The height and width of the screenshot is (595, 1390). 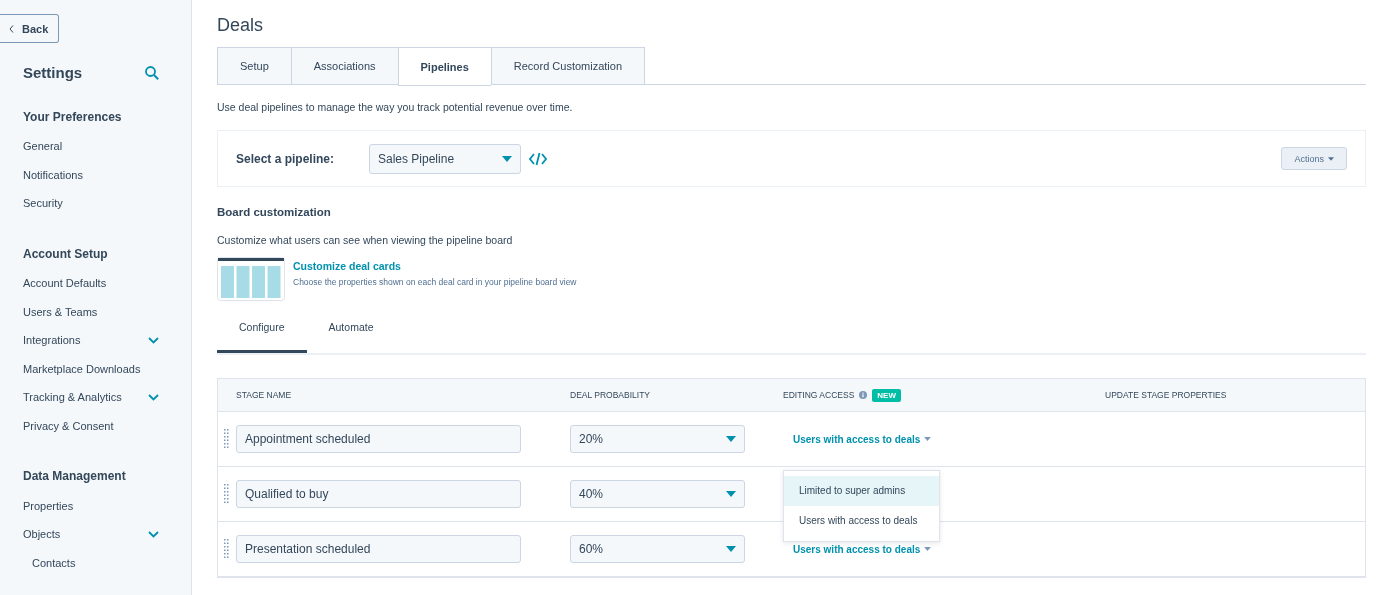 What do you see at coordinates (274, 212) in the screenshot?
I see `section-heading: Board customization` at bounding box center [274, 212].